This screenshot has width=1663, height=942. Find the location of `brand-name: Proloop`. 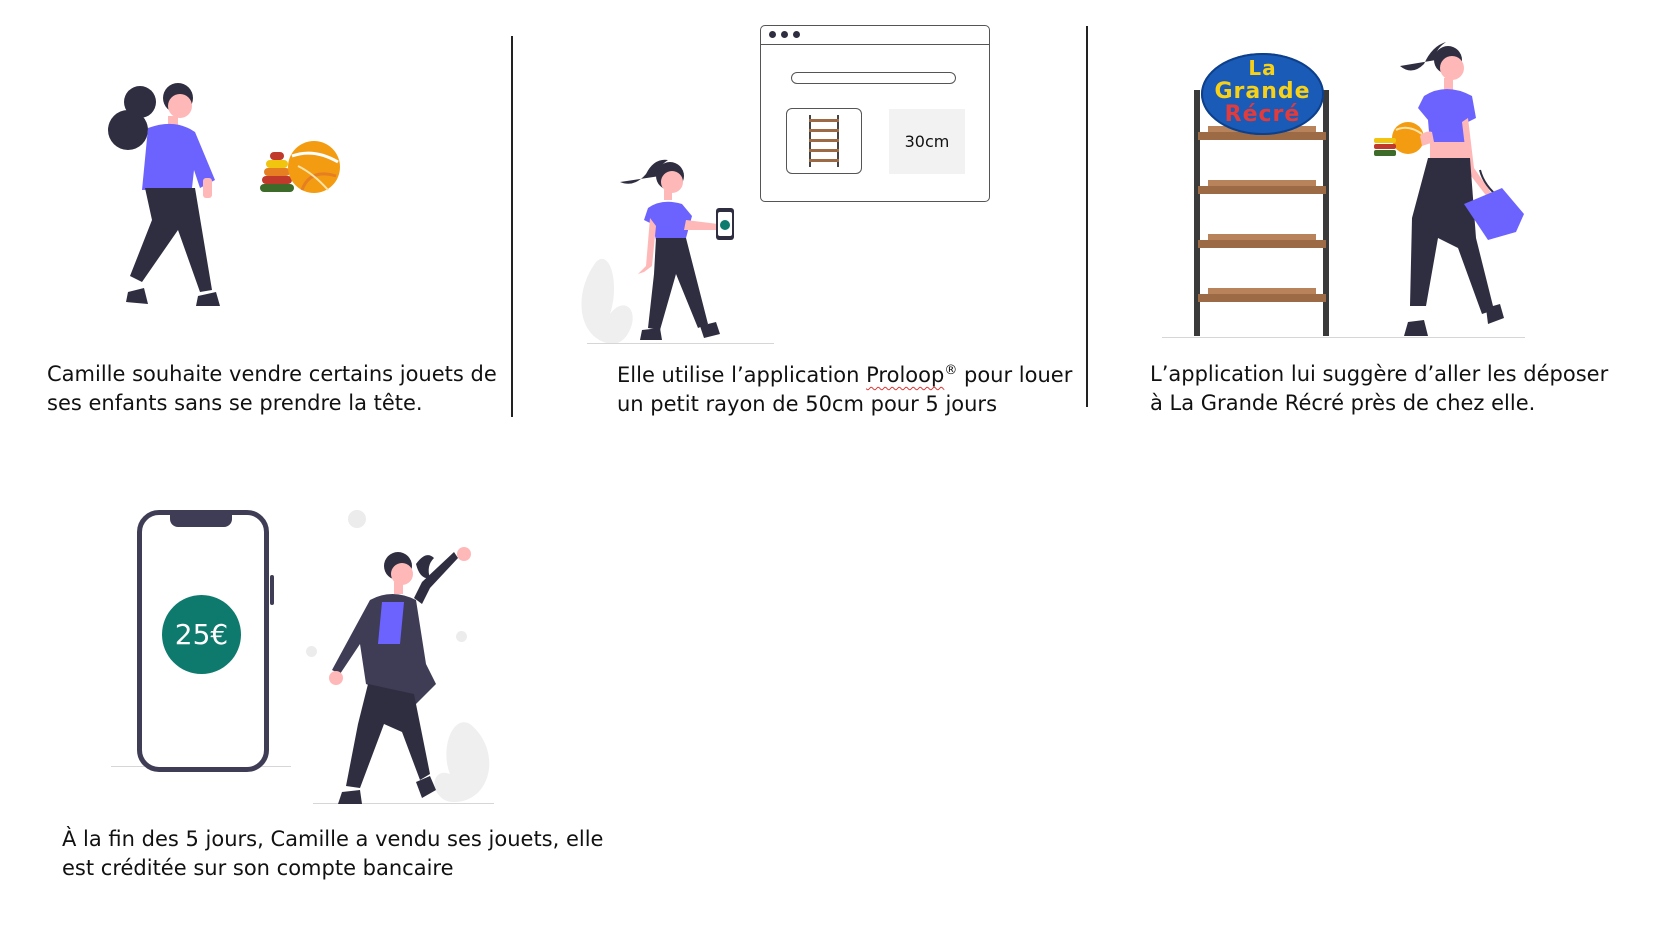

brand-name: Proloop is located at coordinates (905, 375).